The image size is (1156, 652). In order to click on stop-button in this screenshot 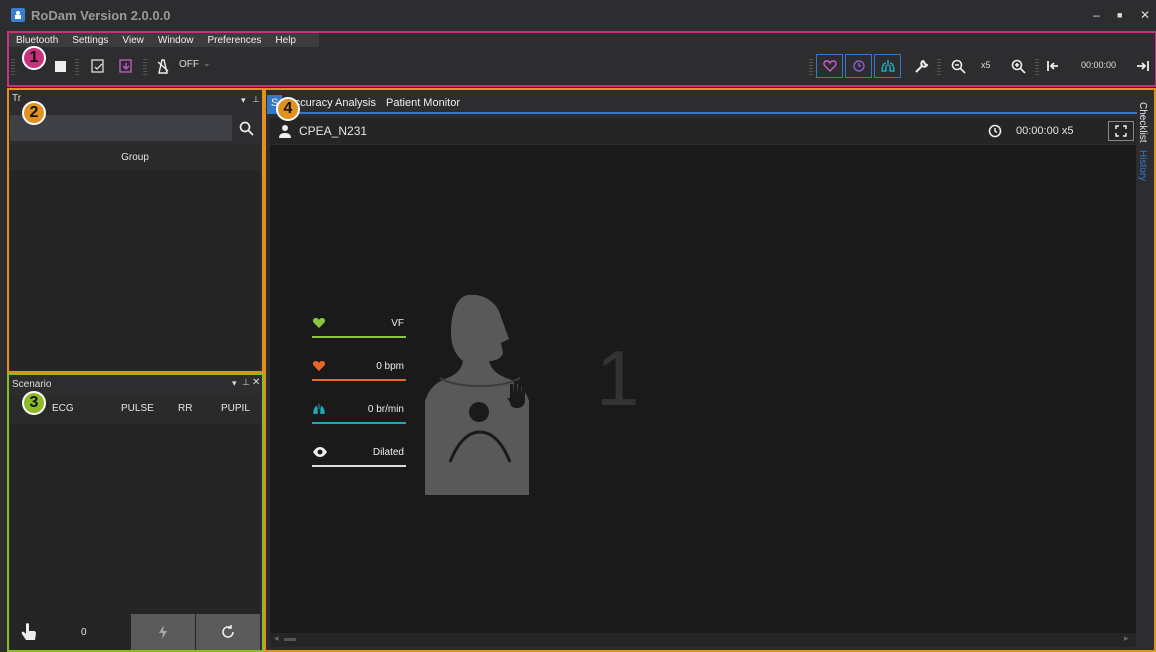, I will do `click(60, 66)`.